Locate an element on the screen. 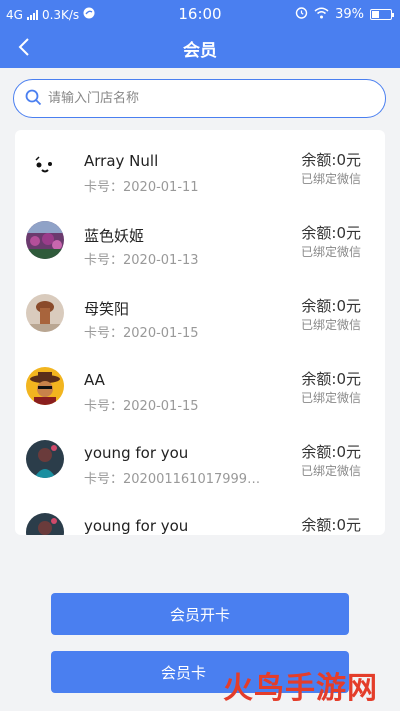 Image resolution: width=400 pixels, height=711 pixels. watermark-logo: 火鸟手游网 is located at coordinates (300, 688).